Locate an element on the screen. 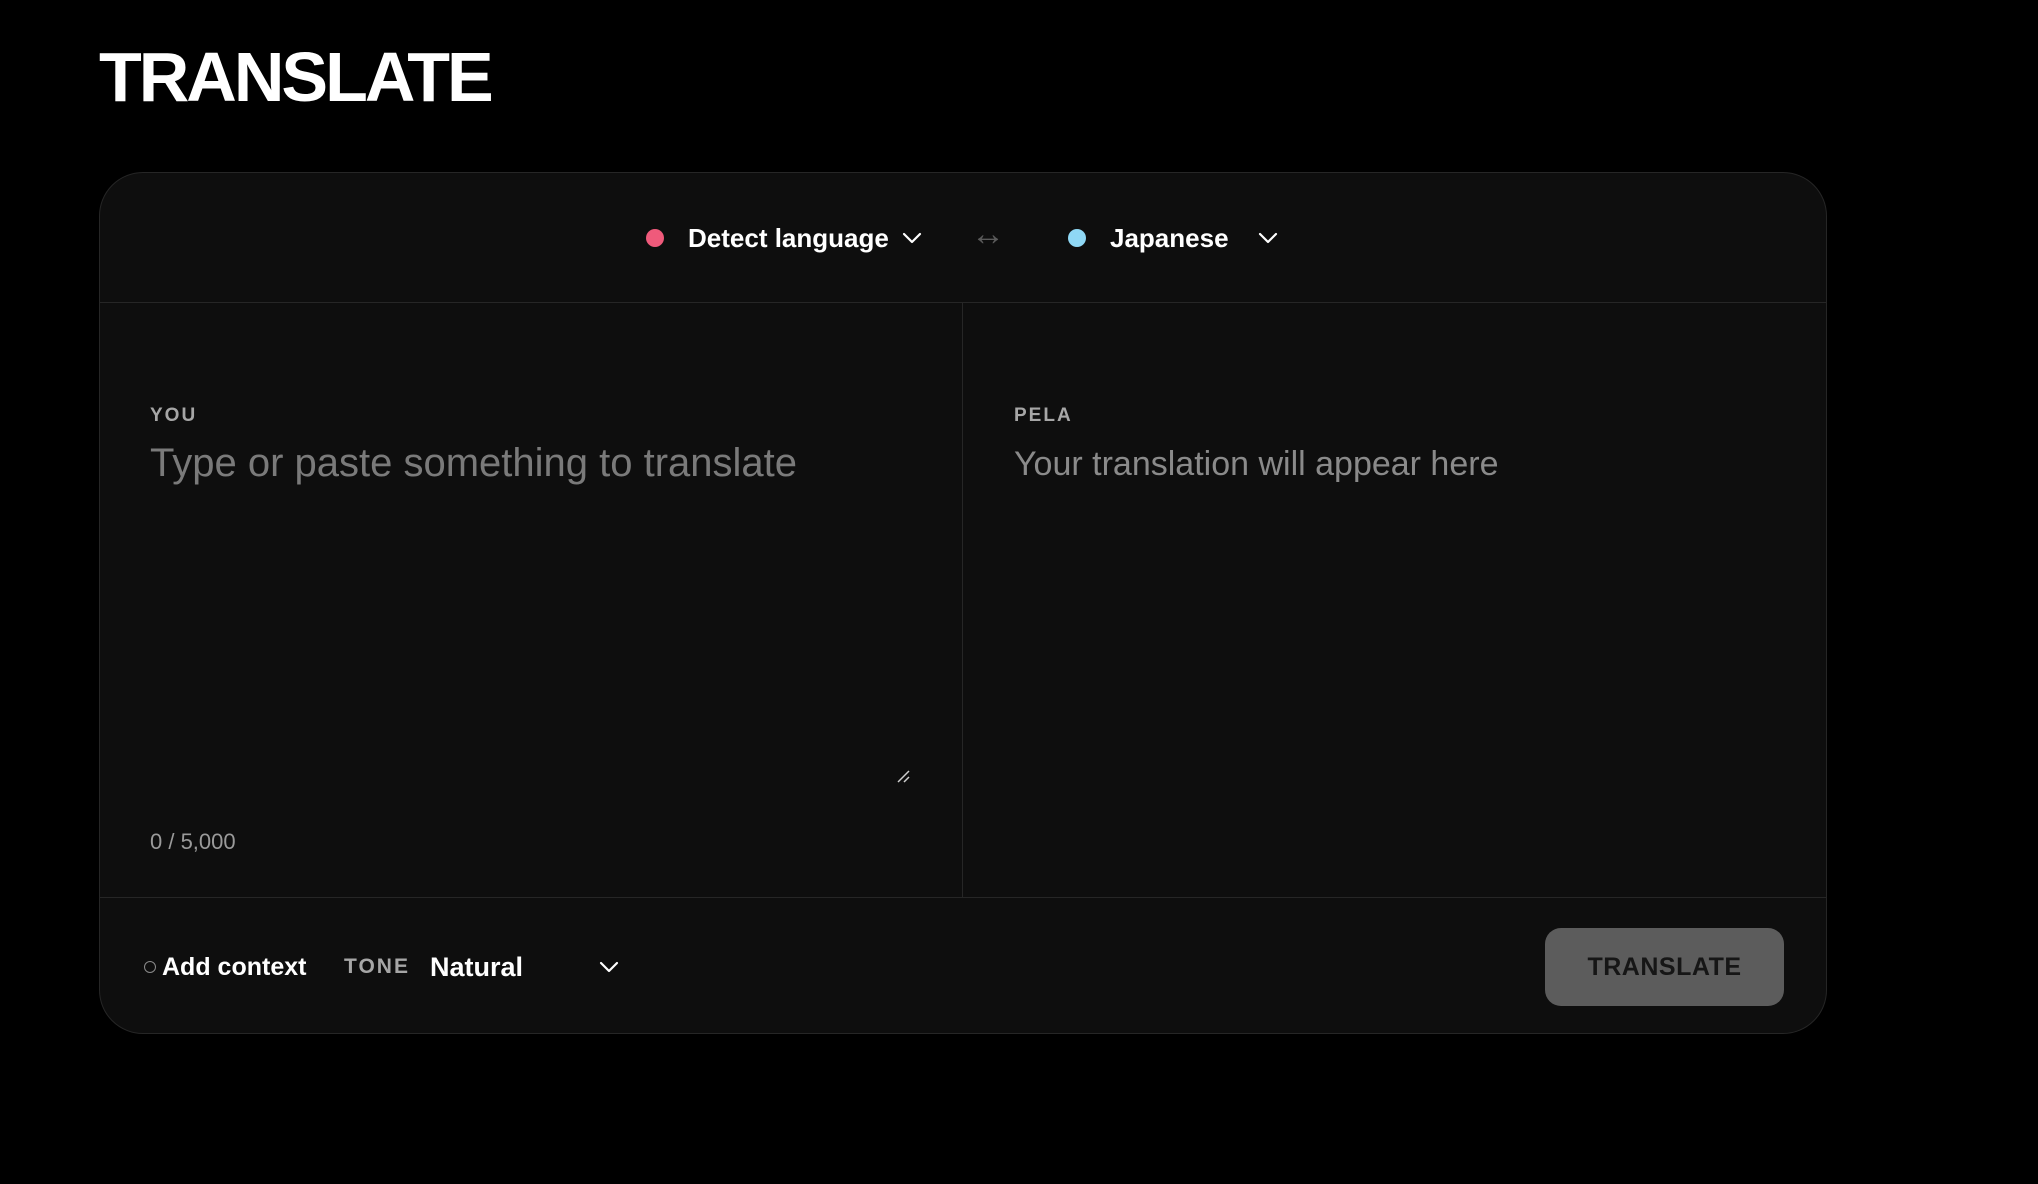  radio-circle-icon is located at coordinates (150, 967).